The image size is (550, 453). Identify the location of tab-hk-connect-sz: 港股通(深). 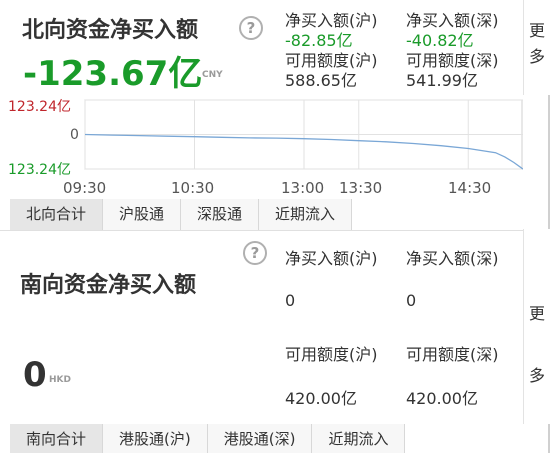
(260, 438).